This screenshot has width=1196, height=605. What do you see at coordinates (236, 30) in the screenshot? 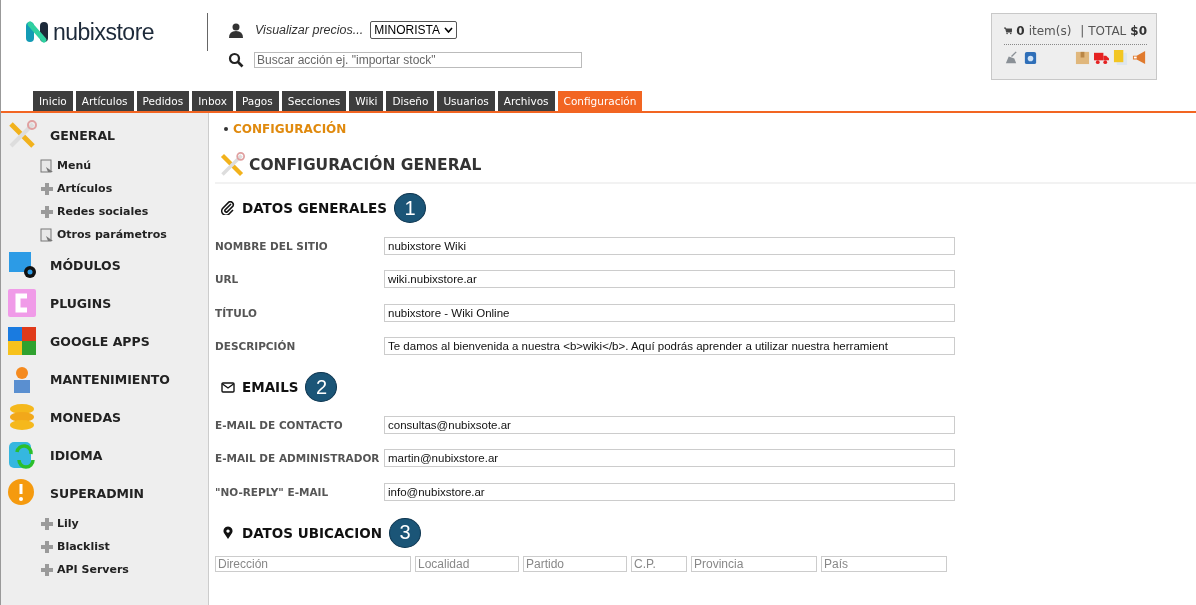
I see `user-icon` at bounding box center [236, 30].